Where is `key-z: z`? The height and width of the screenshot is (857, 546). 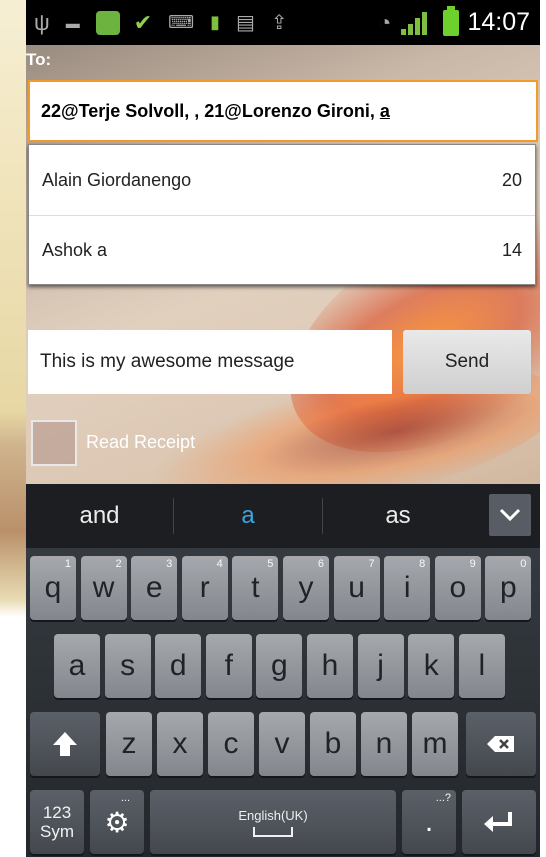 key-z: z is located at coordinates (129, 744).